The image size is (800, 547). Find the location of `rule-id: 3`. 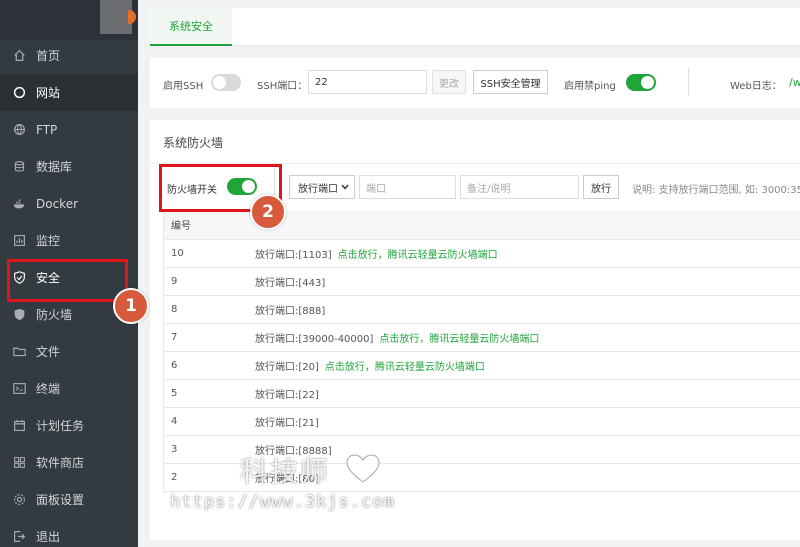

rule-id: 3 is located at coordinates (209, 449).